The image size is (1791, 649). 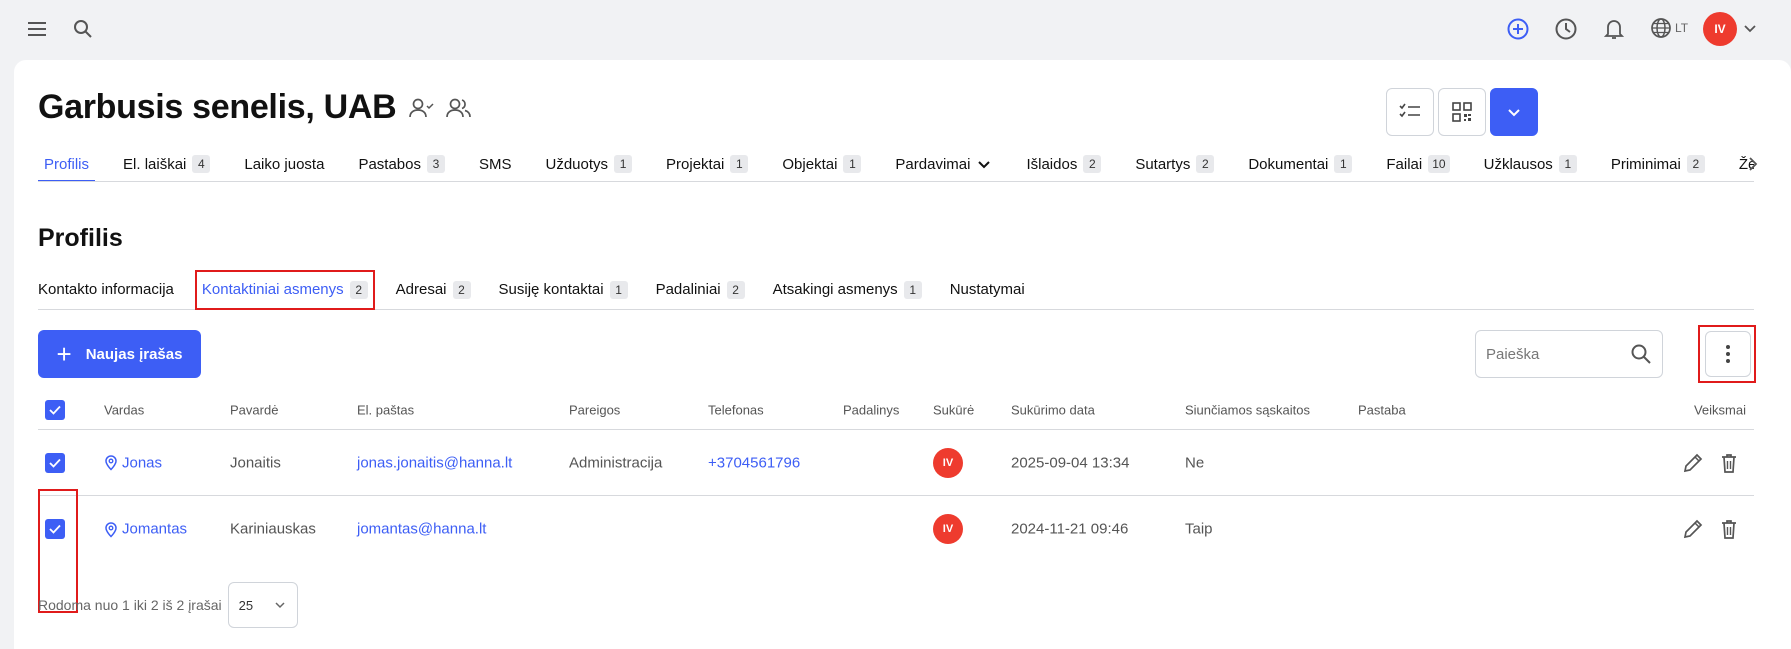 I want to click on contact-phone-link: +3704561796, so click(x=754, y=462).